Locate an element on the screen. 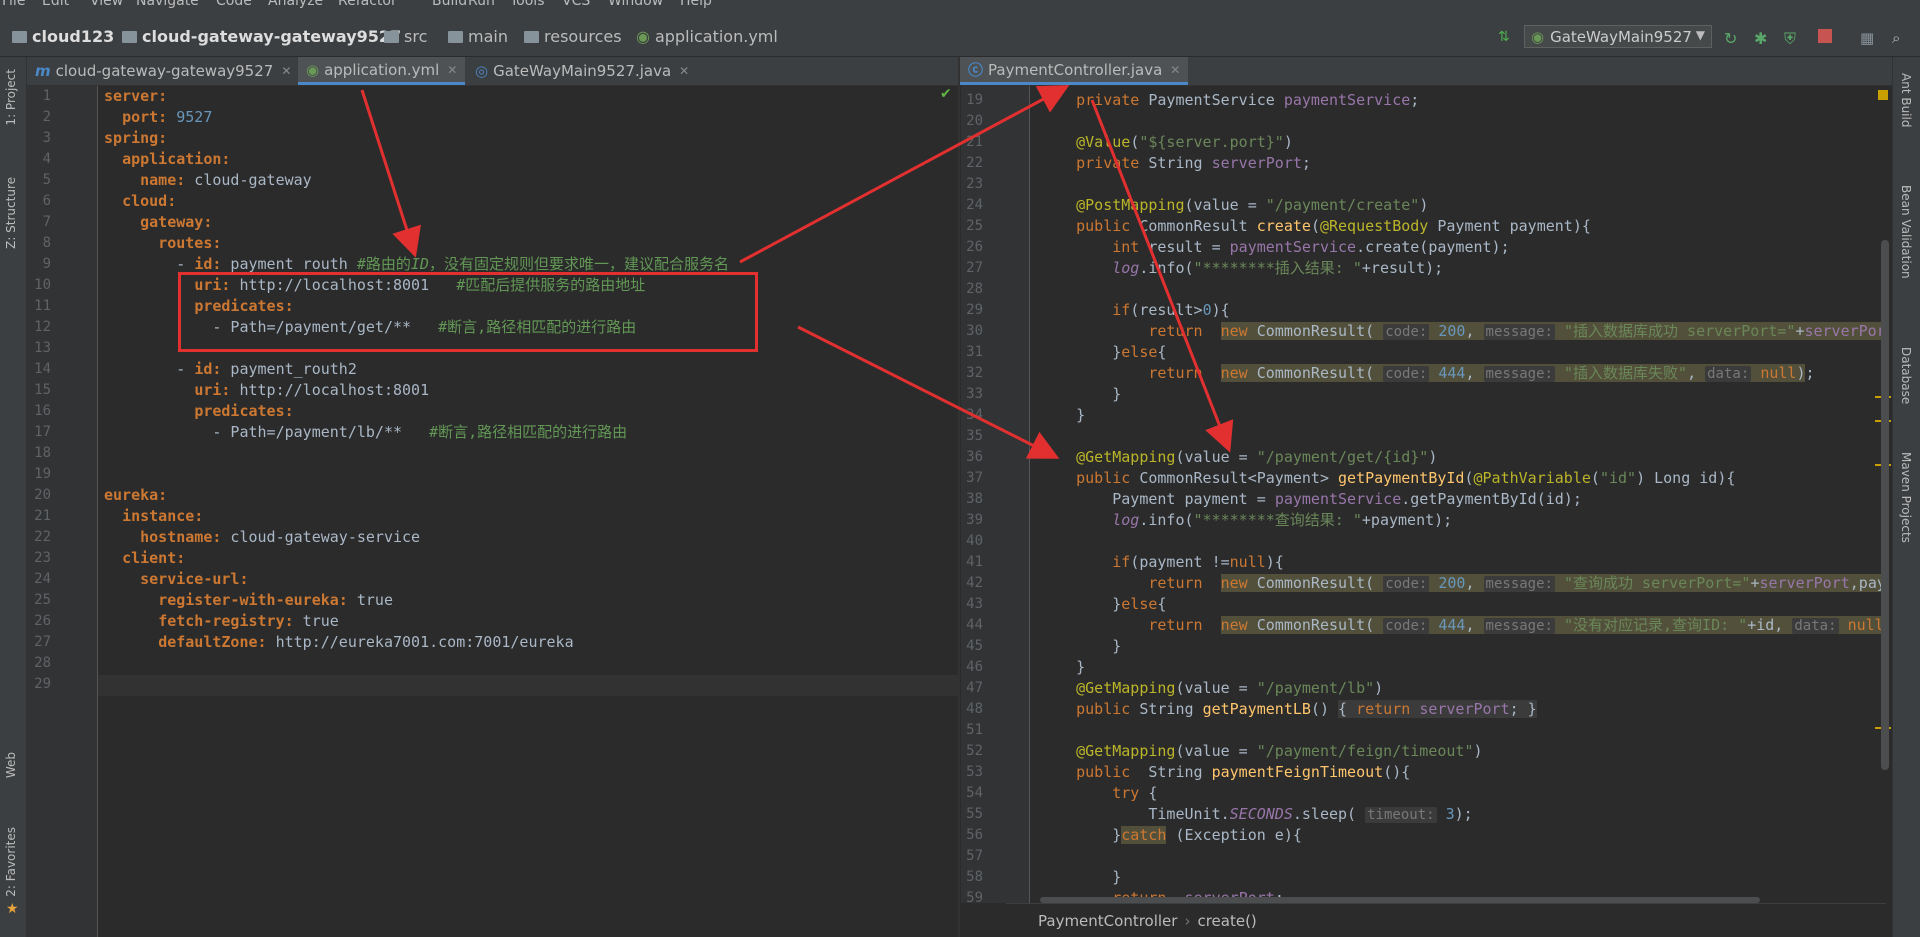  yaml-line: instance: is located at coordinates (163, 516).